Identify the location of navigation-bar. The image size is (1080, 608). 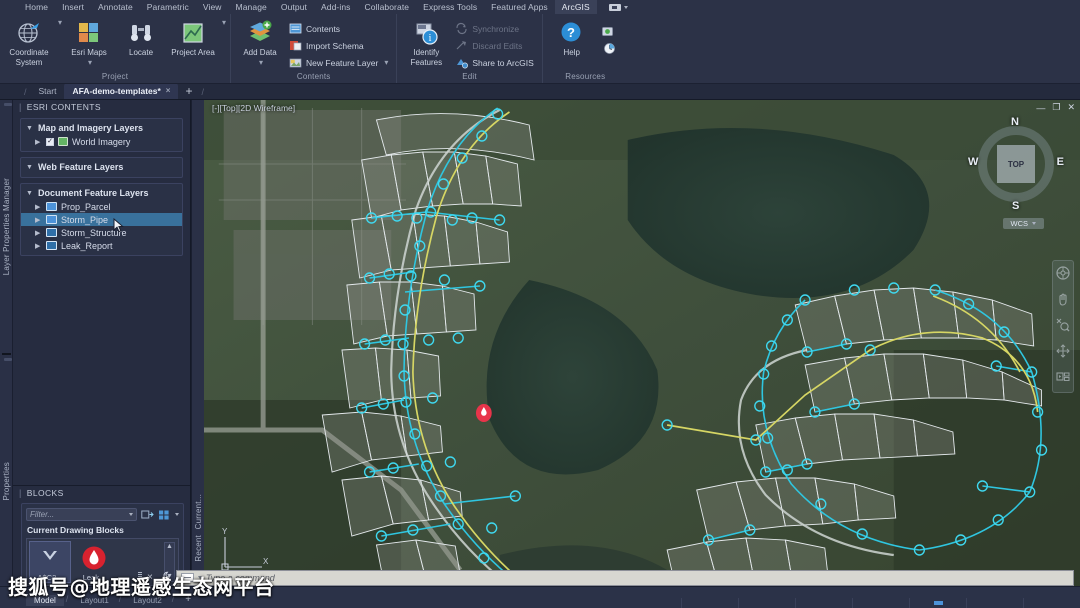
(1063, 326).